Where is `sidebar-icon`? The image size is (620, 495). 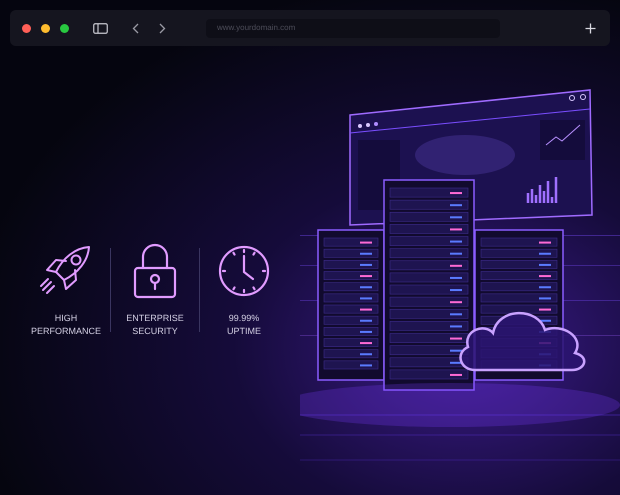
sidebar-icon is located at coordinates (100, 28).